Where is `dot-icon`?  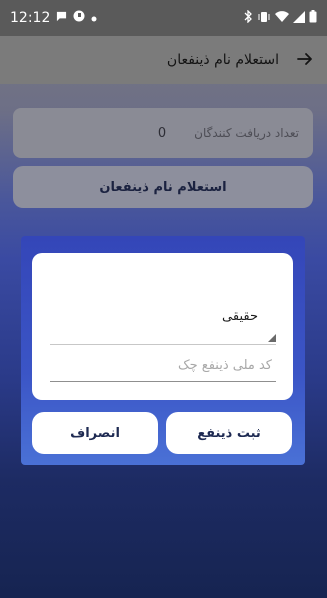
dot-icon is located at coordinates (94, 18).